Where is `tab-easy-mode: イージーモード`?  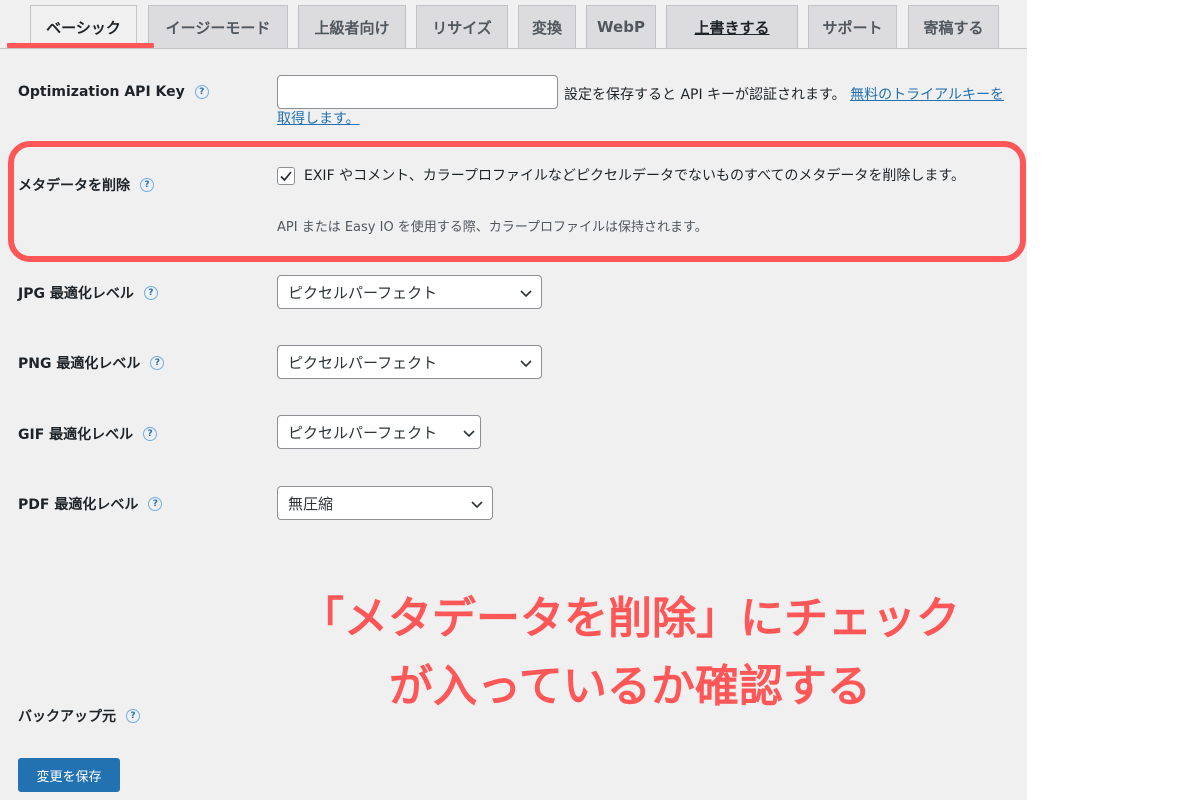
tab-easy-mode: イージーモード is located at coordinates (218, 26).